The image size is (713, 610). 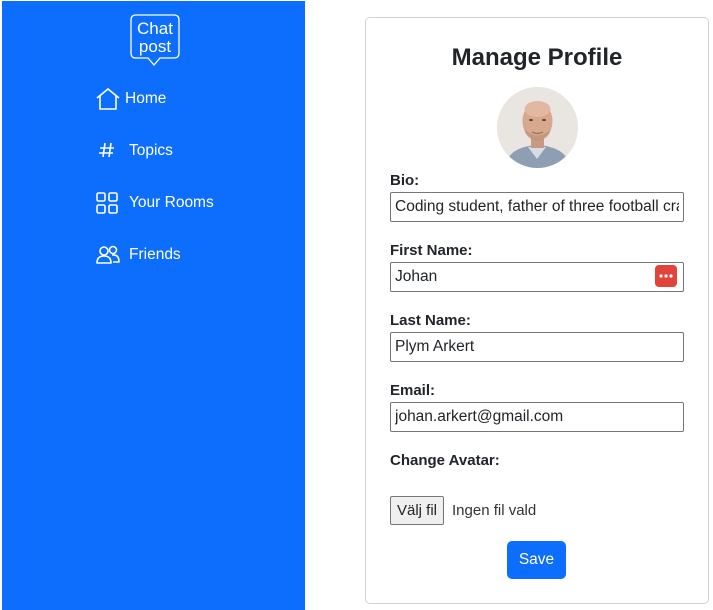 What do you see at coordinates (109, 151) in the screenshot?
I see `hash-icon` at bounding box center [109, 151].